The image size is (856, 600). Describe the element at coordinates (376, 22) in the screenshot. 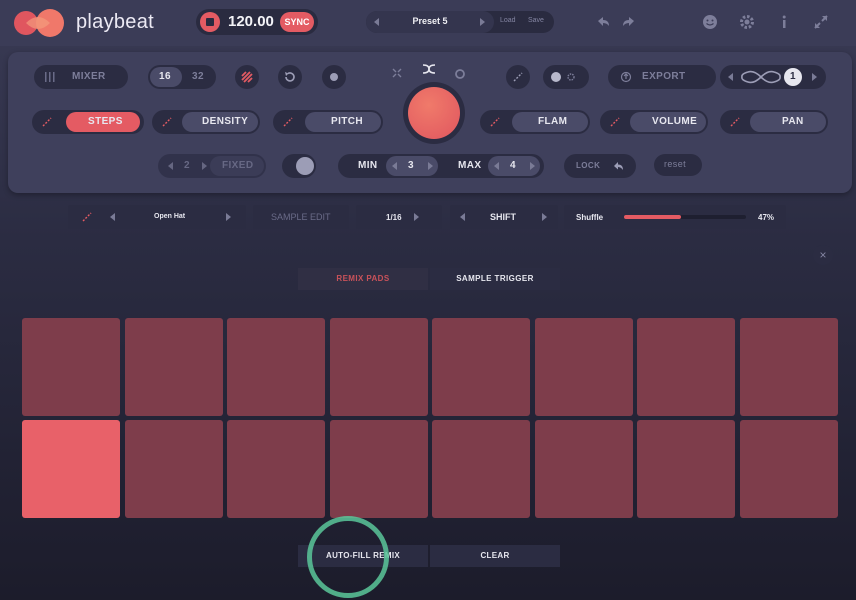

I see `preset-prev-icon` at that location.